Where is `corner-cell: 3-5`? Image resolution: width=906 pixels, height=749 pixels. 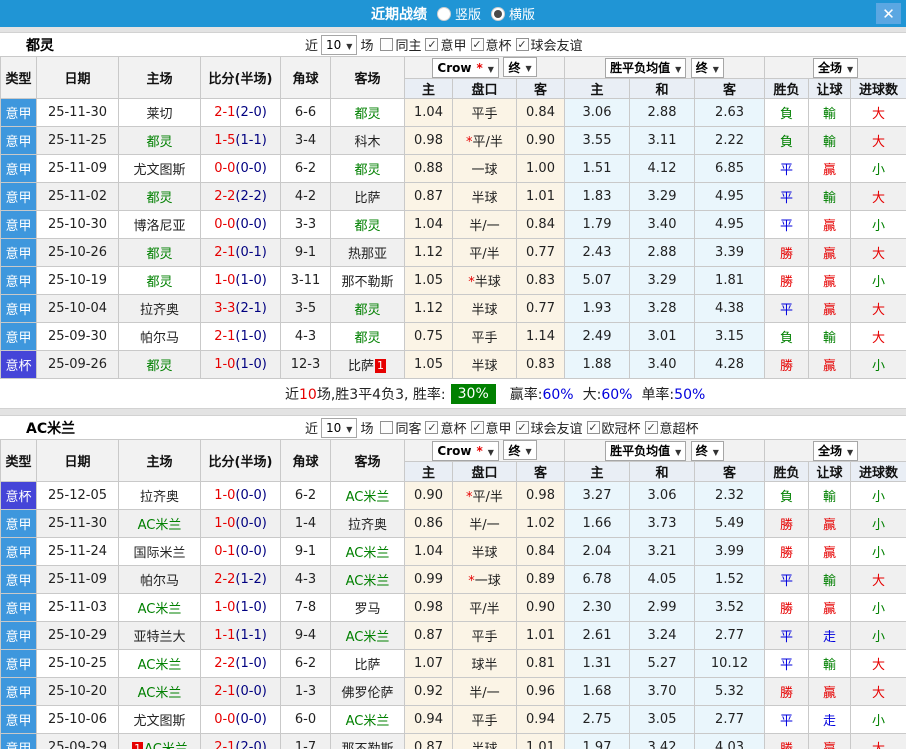
corner-cell: 3-5 is located at coordinates (305, 308).